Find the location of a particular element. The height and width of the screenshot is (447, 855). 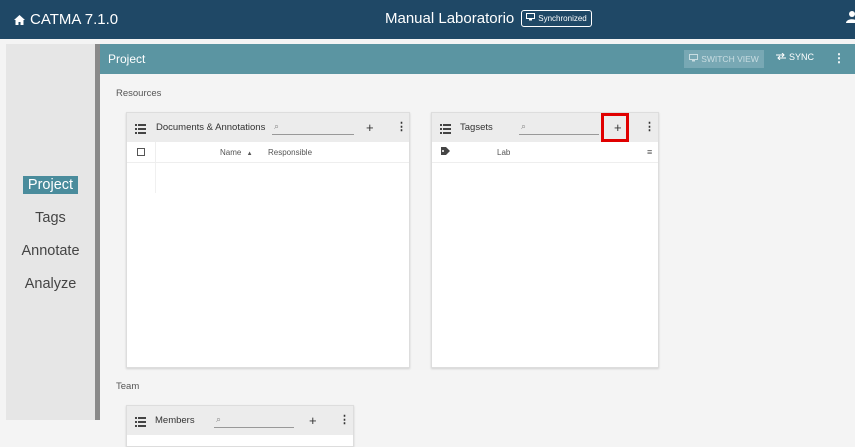

app-name: CATMA 7.1.0 is located at coordinates (74, 19).